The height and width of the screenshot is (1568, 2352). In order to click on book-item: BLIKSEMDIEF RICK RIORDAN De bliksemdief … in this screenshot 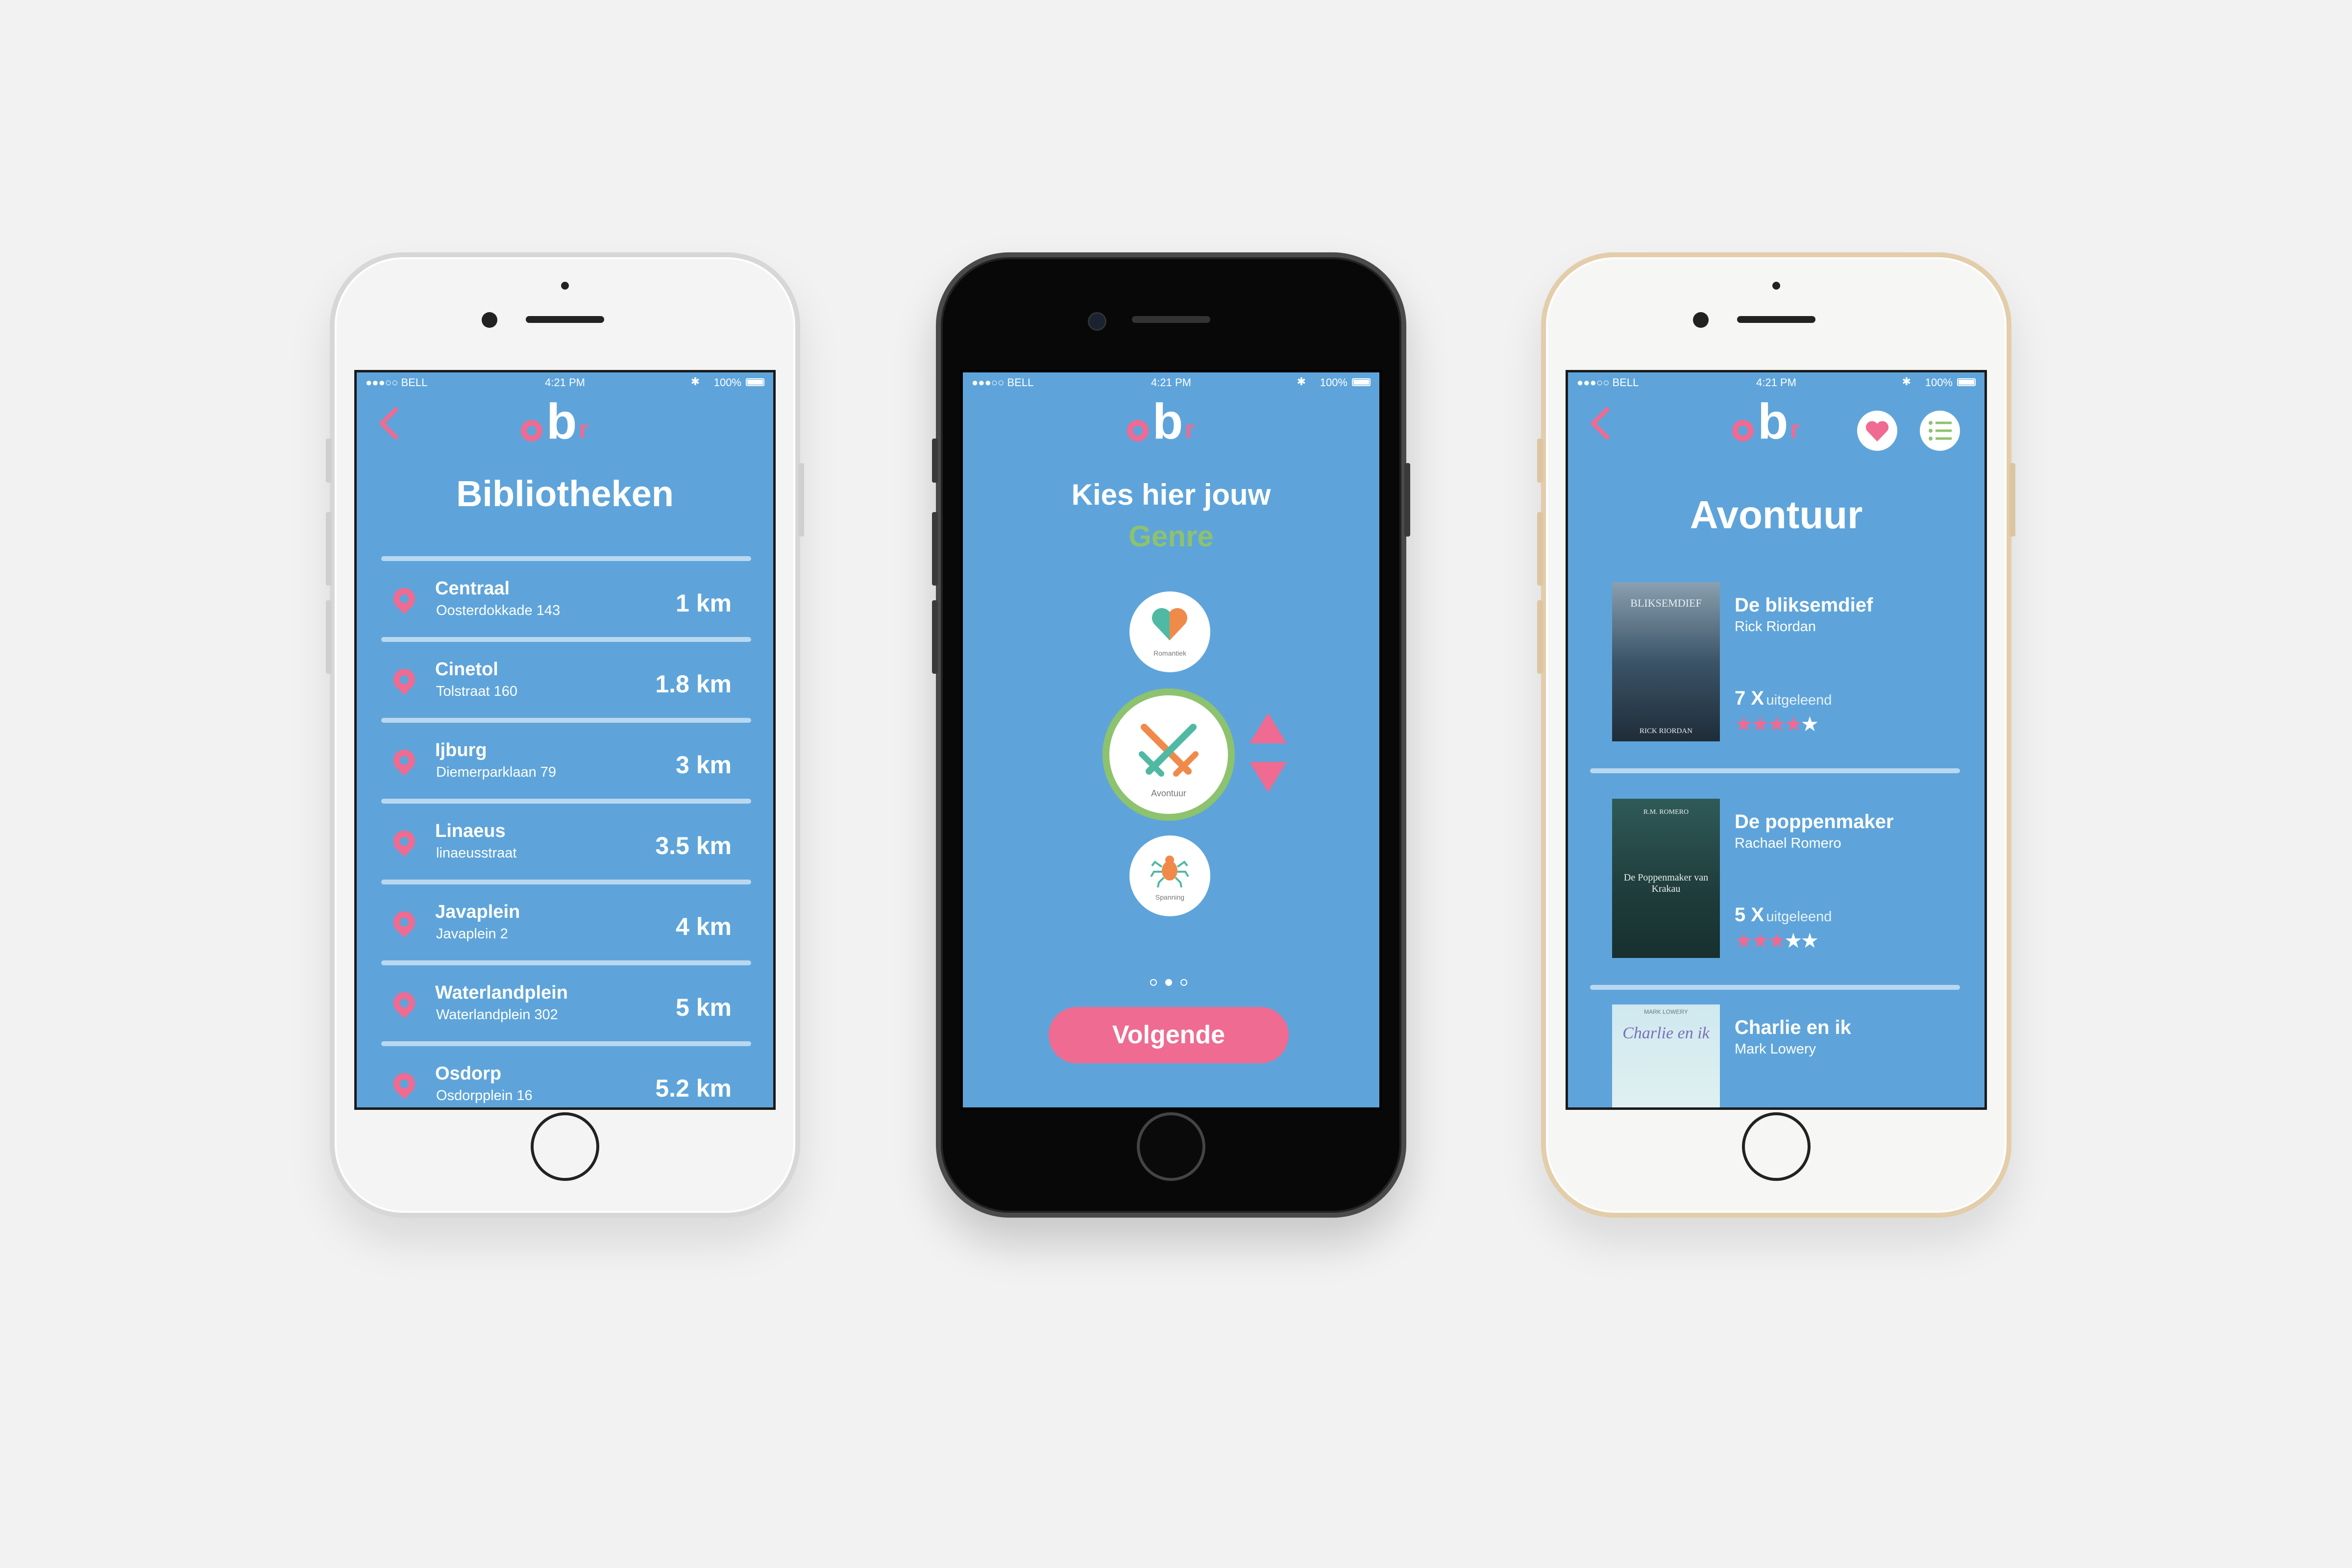, I will do `click(1783, 671)`.